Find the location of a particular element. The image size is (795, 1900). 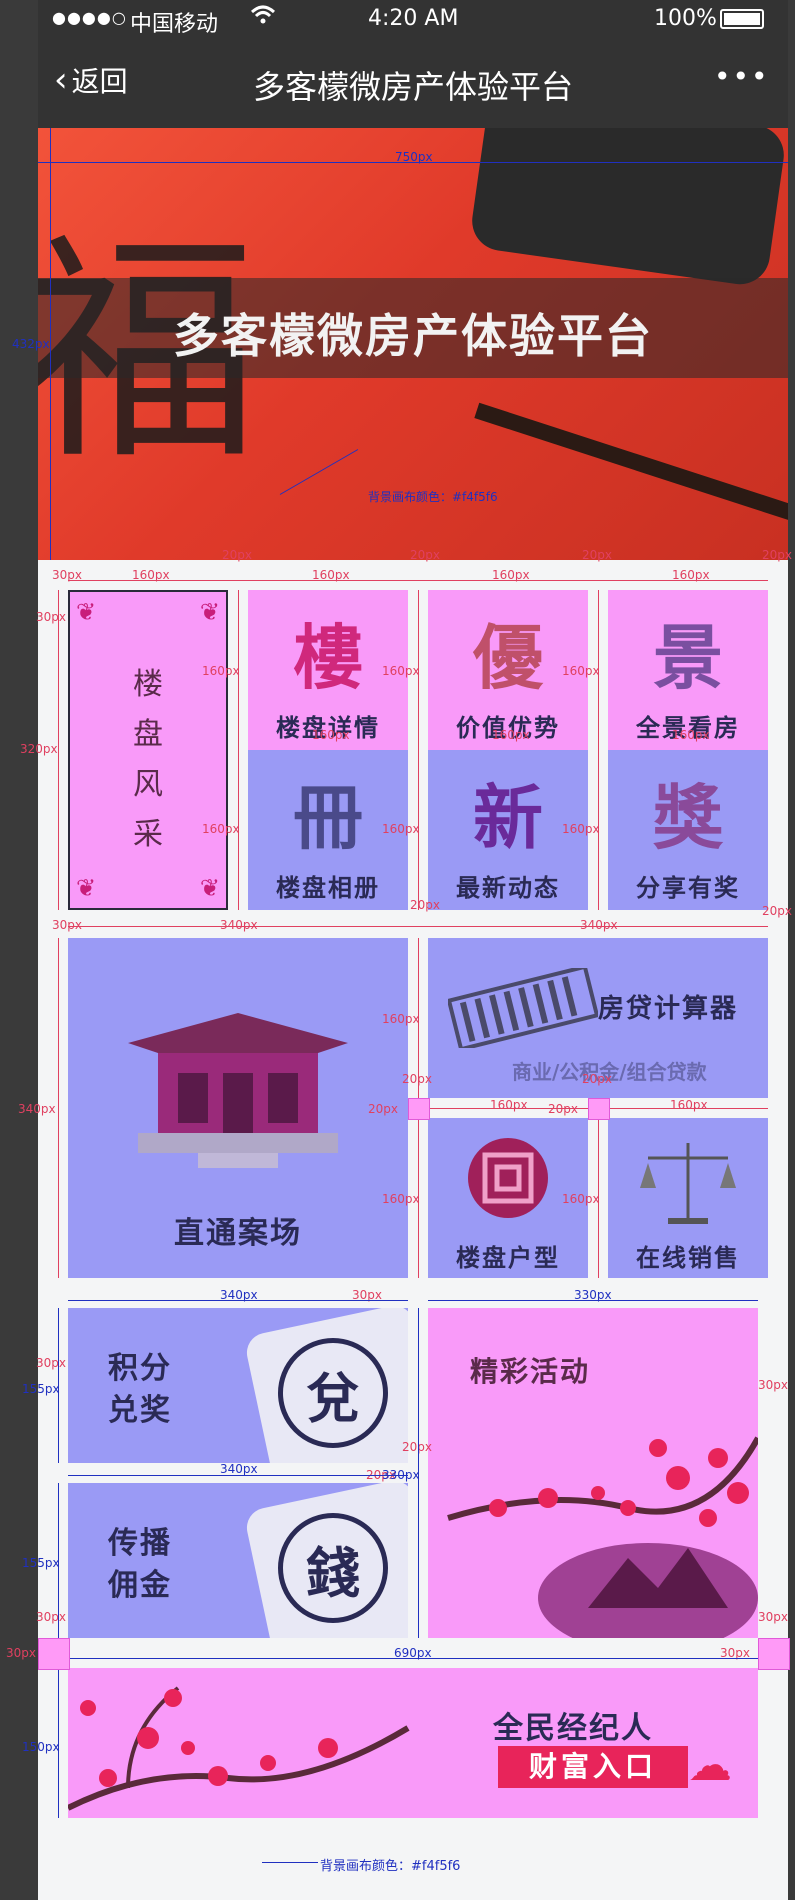

feature-tile: ❦ ❦ ❦ ❦ 楼 盘 风 采 is located at coordinates (148, 750).